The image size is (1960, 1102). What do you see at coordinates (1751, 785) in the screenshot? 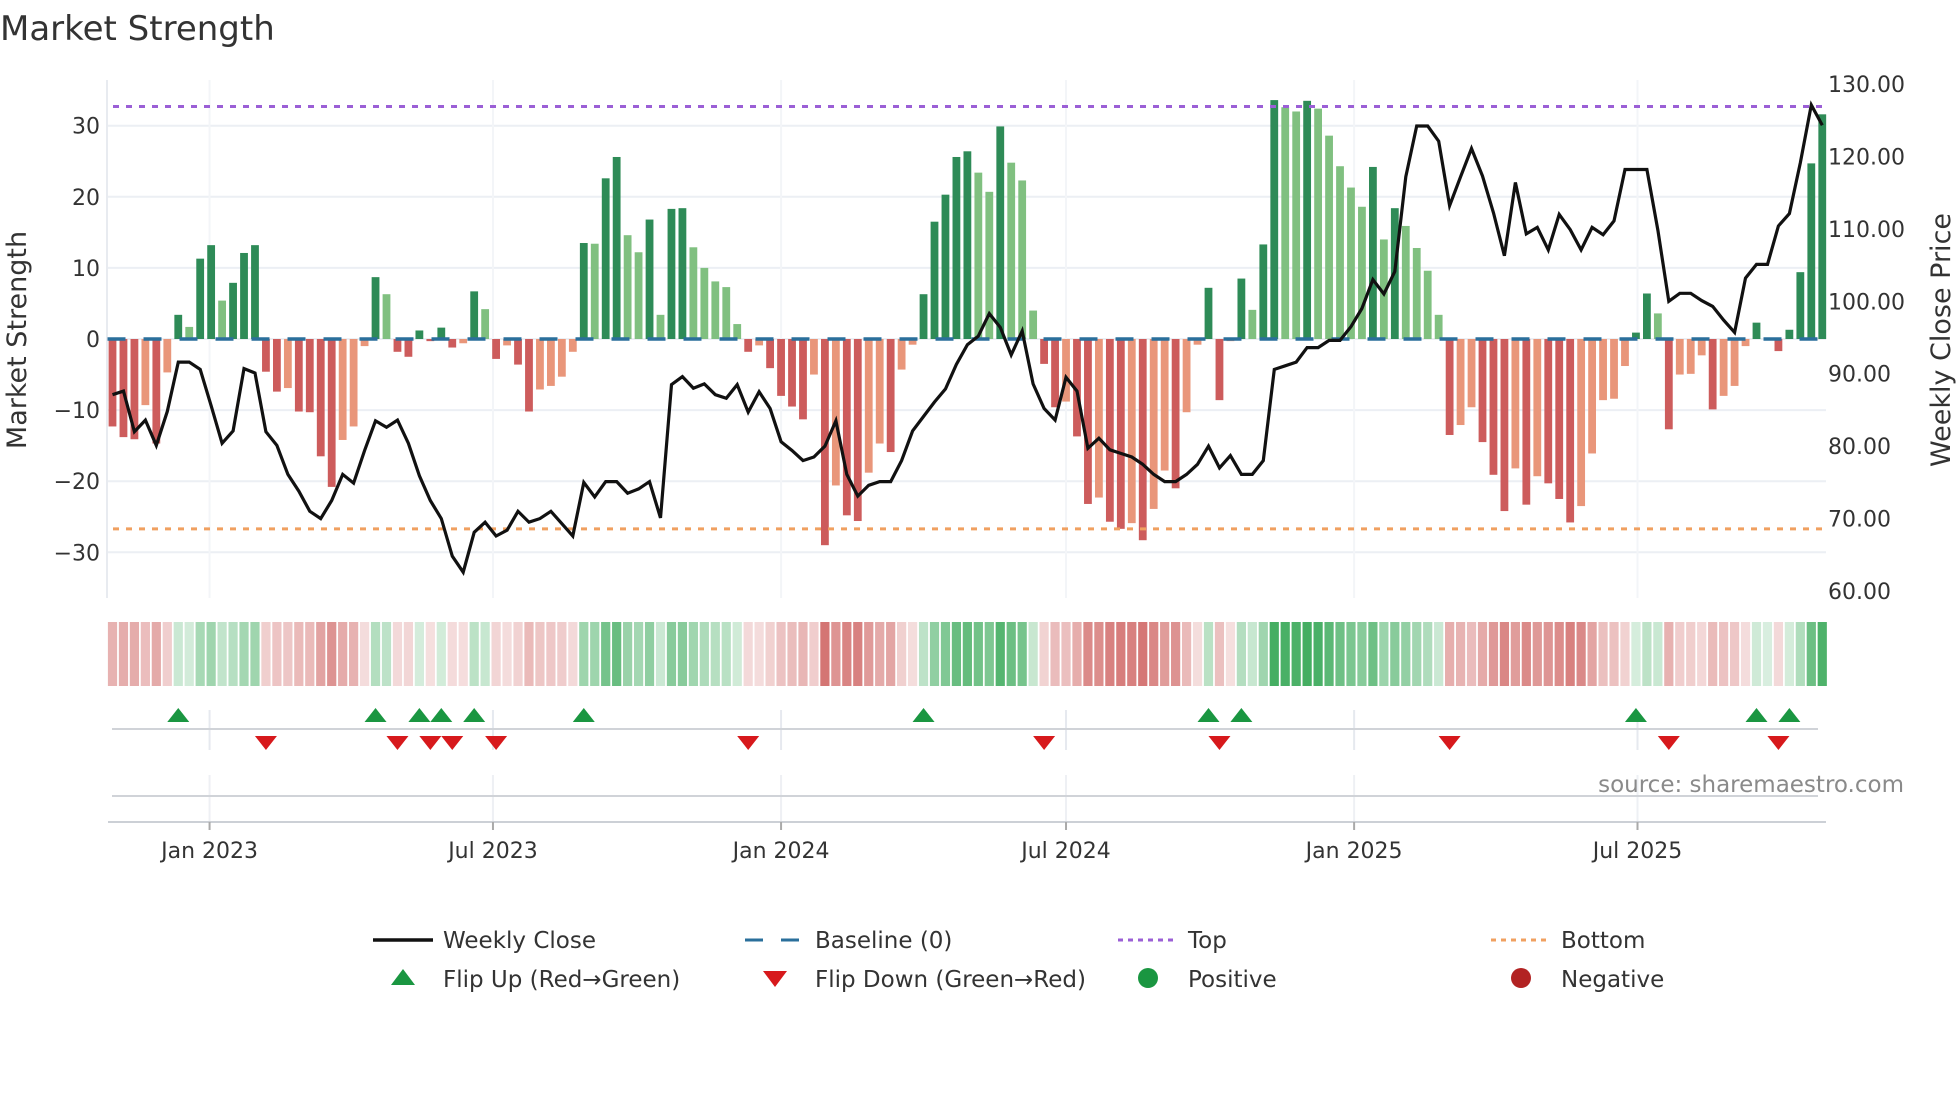
I see `source-note: source: sharemaestro.com` at bounding box center [1751, 785].